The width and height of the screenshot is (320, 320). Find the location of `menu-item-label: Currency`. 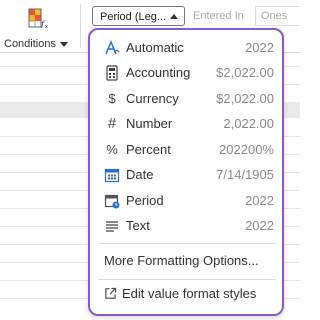

menu-item-label: Currency is located at coordinates (152, 98).